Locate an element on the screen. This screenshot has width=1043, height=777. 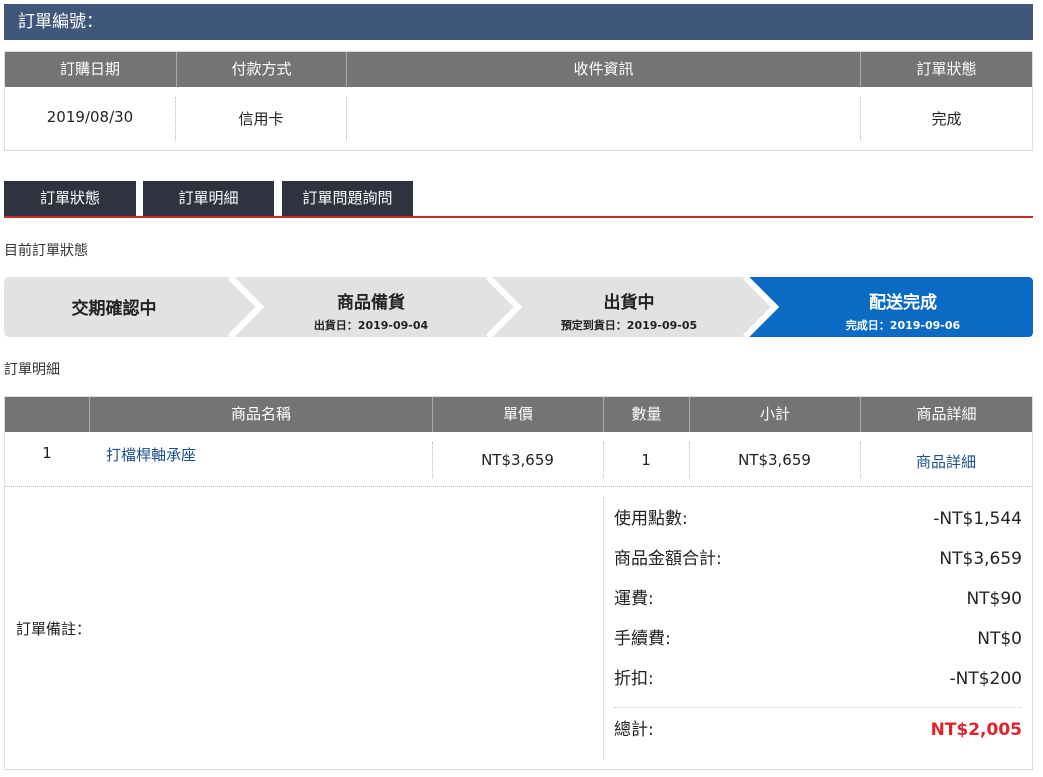
points-label: 使用點數: is located at coordinates (651, 519).